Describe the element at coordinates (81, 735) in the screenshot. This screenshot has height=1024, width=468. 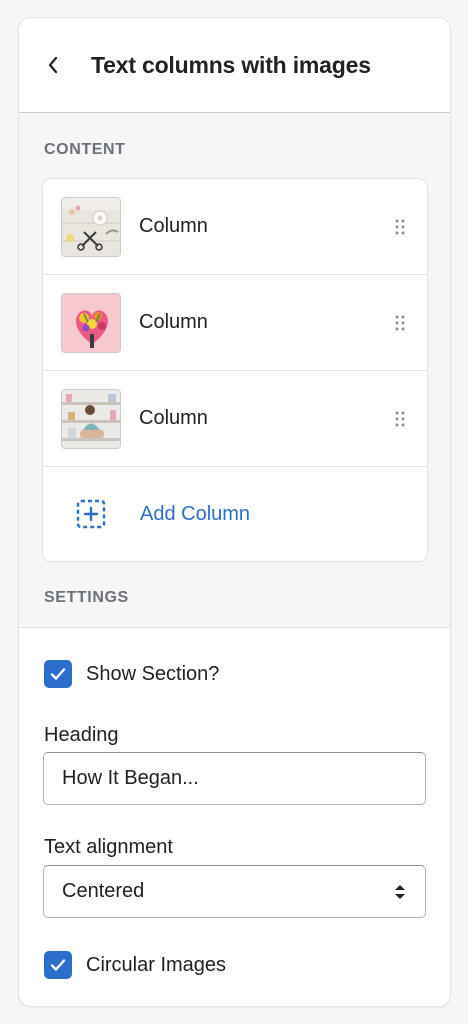
I see `heading-label: Heading` at that location.